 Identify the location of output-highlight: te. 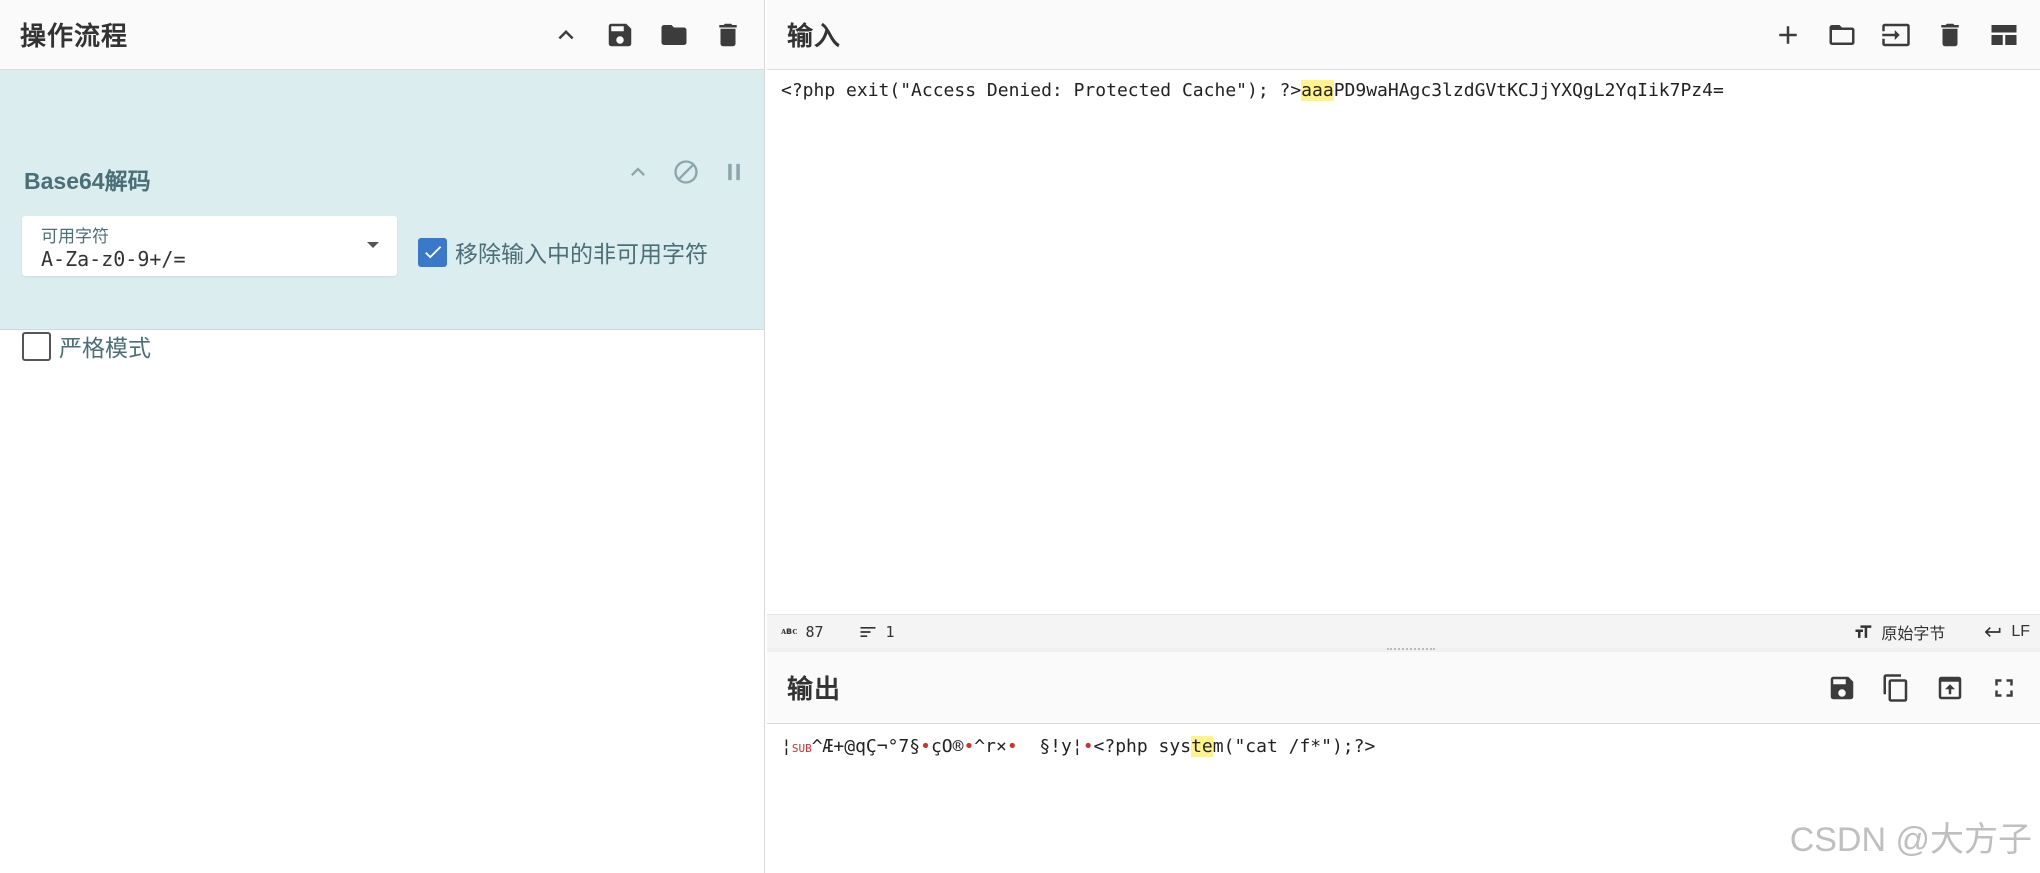
(1202, 746).